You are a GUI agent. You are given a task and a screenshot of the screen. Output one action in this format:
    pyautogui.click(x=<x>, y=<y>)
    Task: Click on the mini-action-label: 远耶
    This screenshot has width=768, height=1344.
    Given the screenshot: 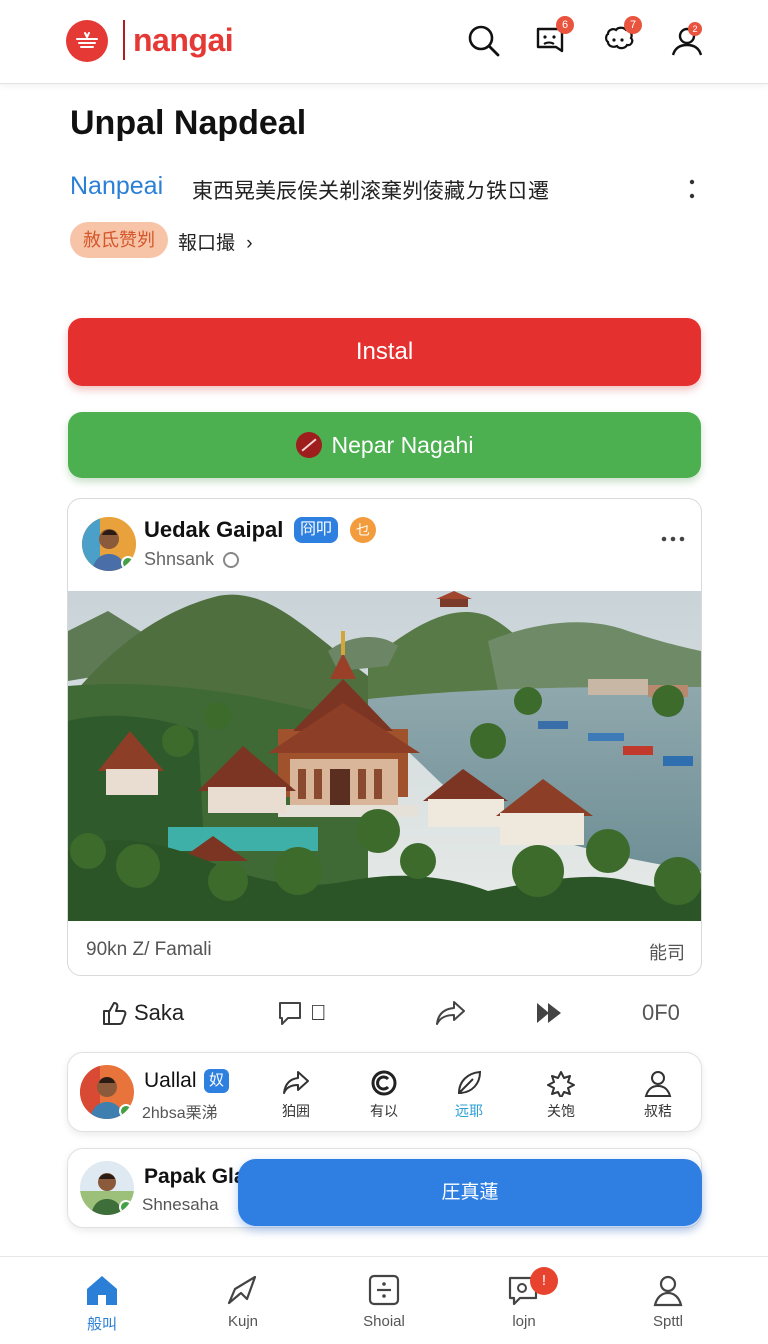 What is the action you would take?
    pyautogui.click(x=469, y=1111)
    